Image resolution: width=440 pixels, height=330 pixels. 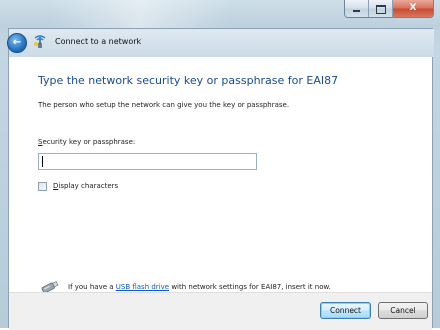 I want to click on security-key-input, so click(x=147, y=161).